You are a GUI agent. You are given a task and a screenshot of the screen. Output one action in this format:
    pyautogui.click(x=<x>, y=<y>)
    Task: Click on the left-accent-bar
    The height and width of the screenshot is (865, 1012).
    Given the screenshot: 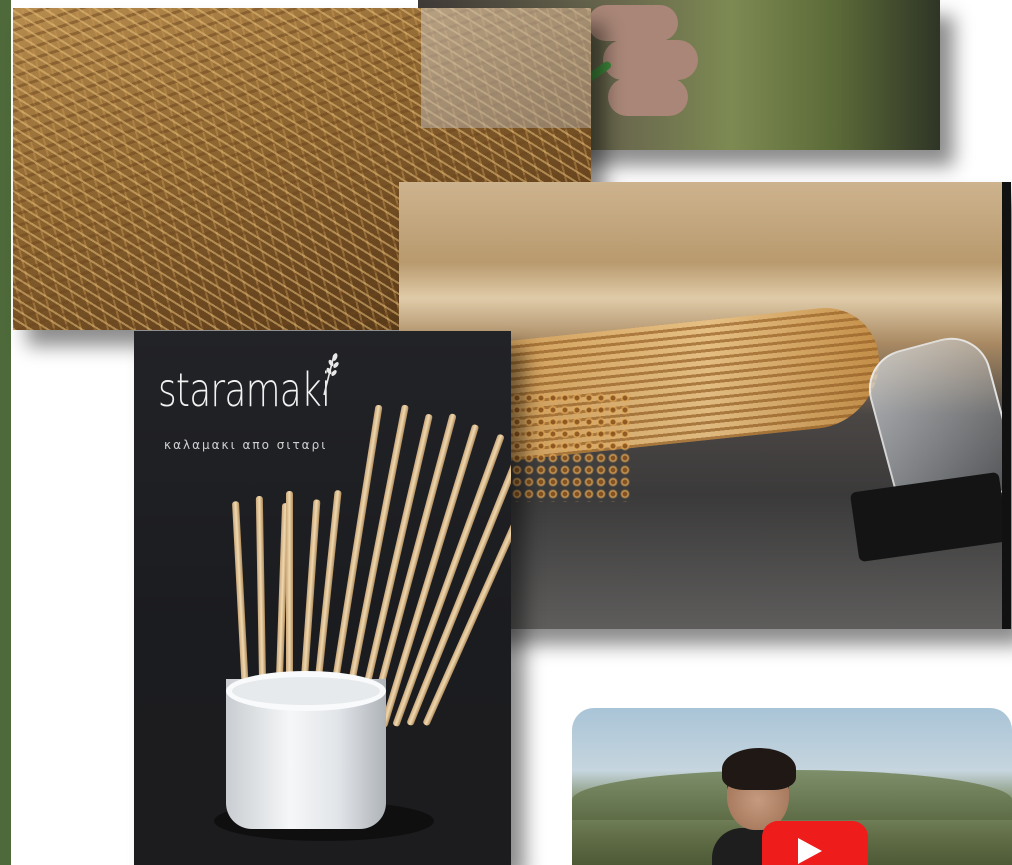 What is the action you would take?
    pyautogui.click(x=5, y=432)
    